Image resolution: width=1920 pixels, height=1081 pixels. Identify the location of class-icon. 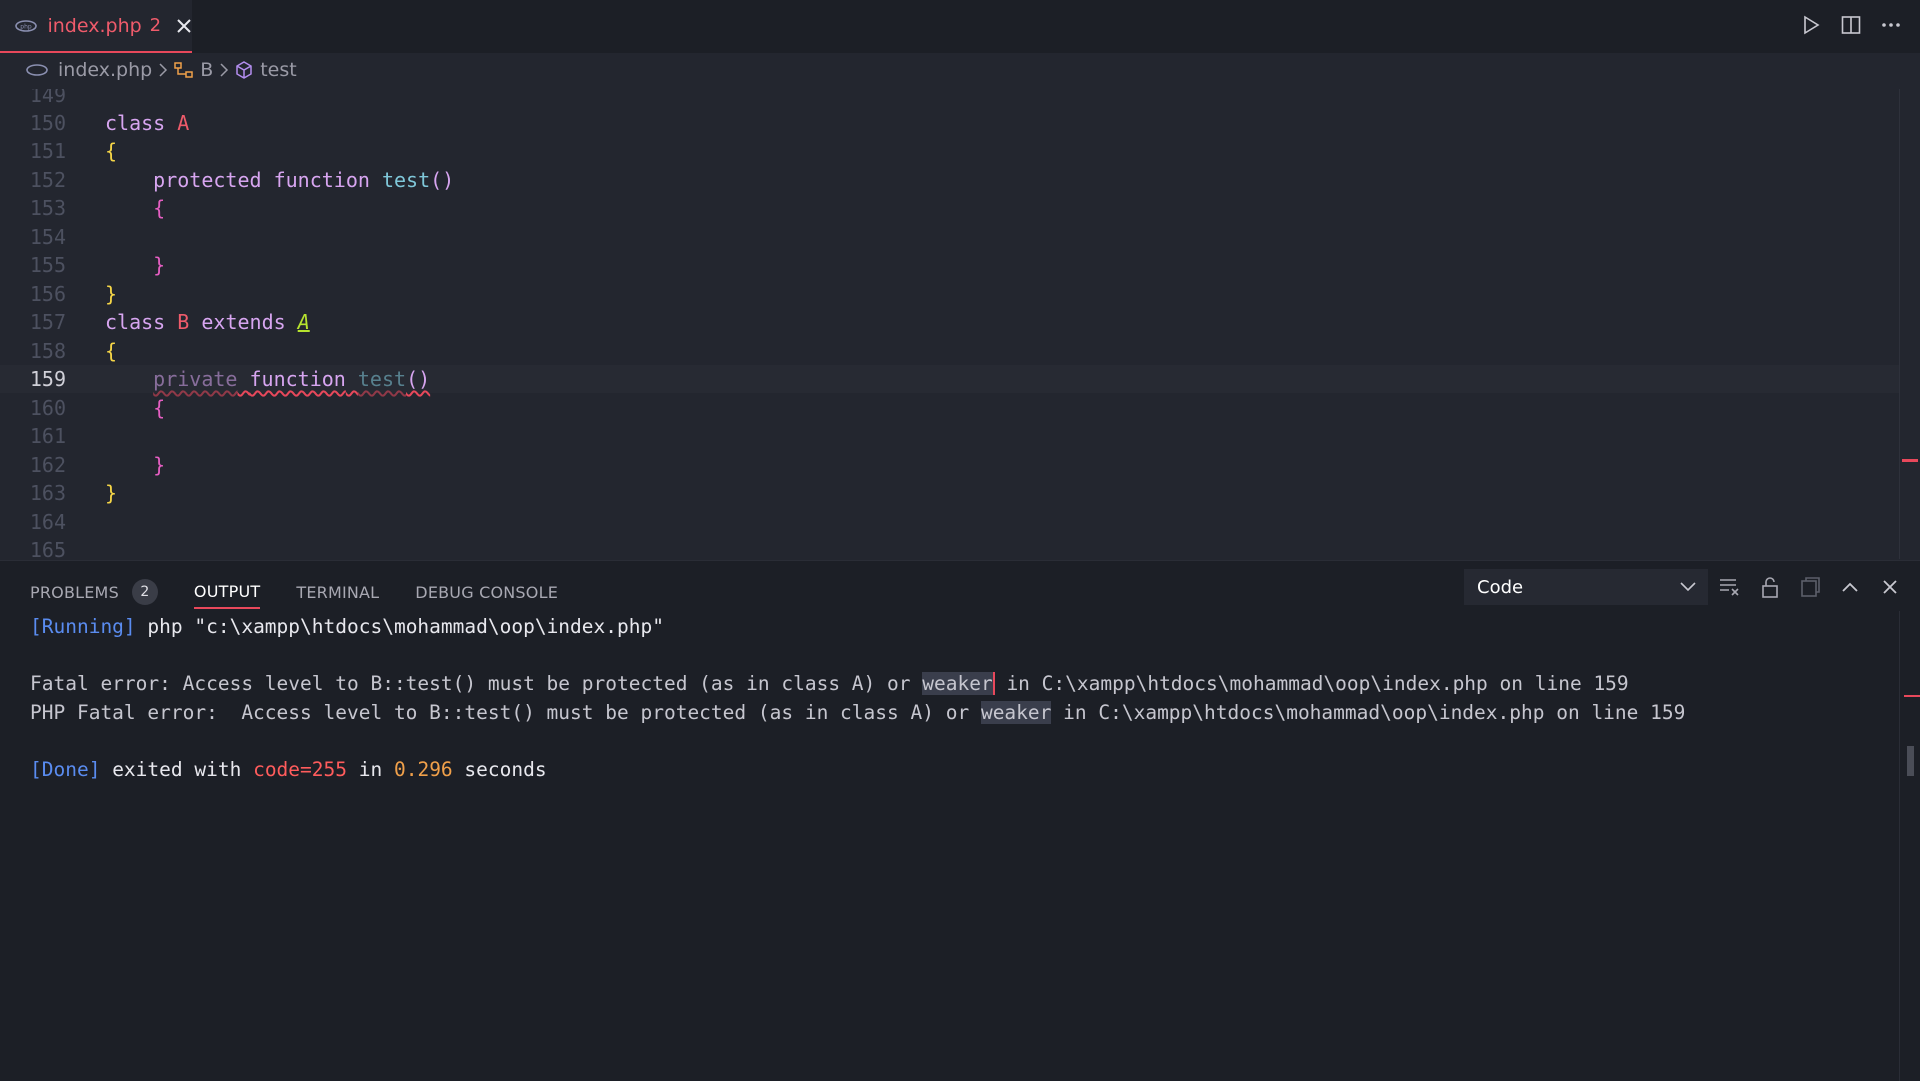
(184, 70).